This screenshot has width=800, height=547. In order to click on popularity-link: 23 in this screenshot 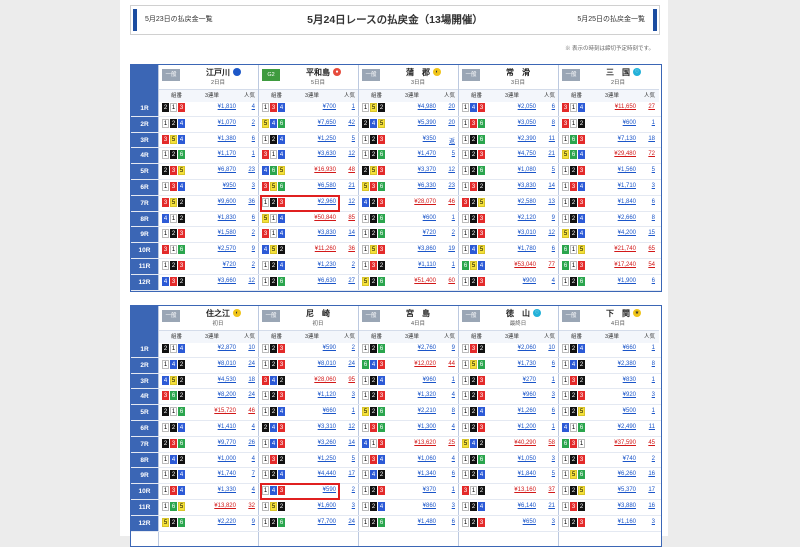, I will do `click(447, 186)`.